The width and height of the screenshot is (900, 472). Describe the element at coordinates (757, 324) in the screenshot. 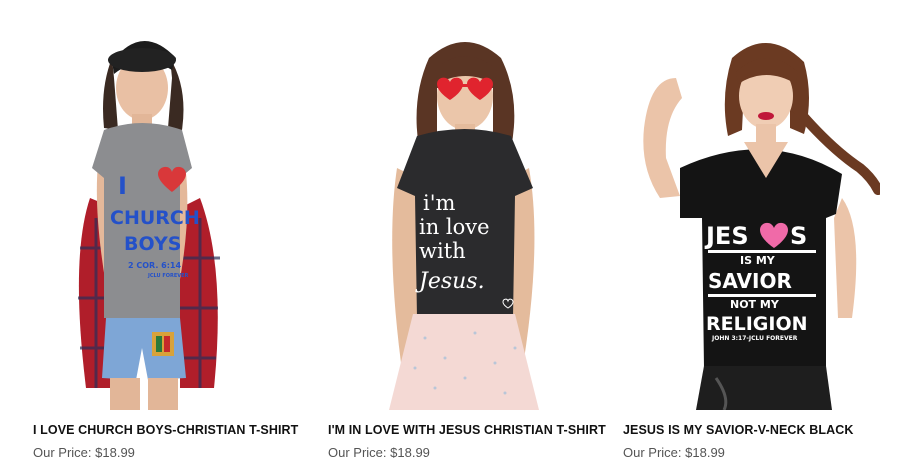

I see `shirt-print-line: RELIGION` at that location.